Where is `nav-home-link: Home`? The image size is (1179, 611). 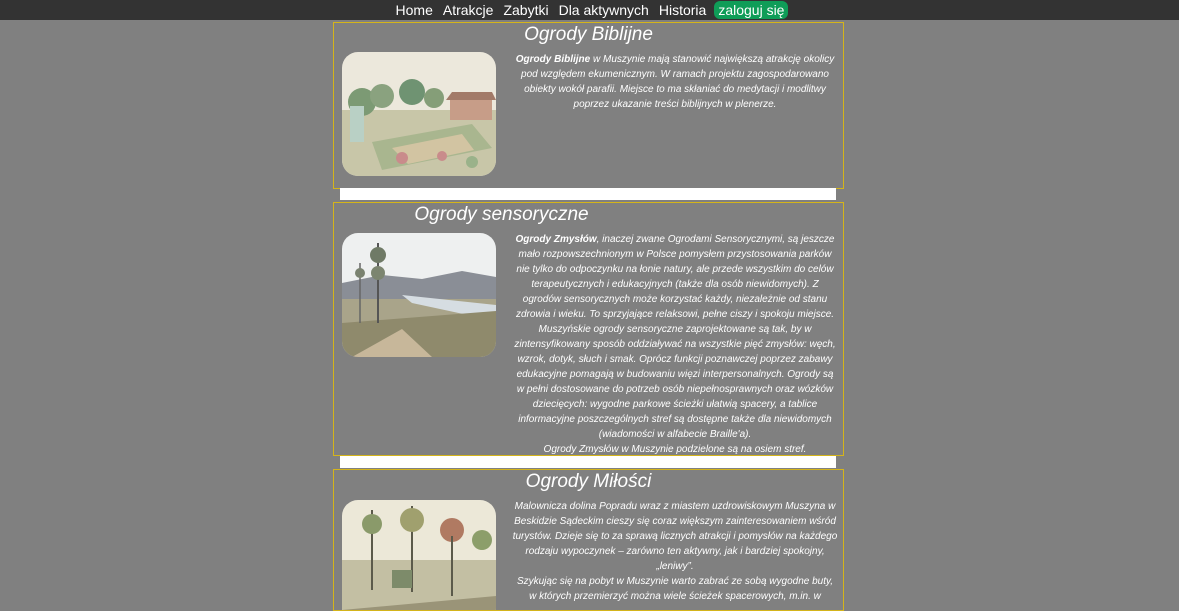 nav-home-link: Home is located at coordinates (414, 10).